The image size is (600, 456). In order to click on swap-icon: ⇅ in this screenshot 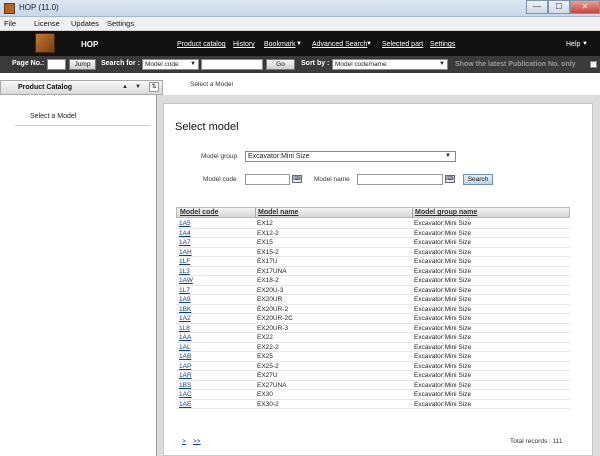, I will do `click(154, 87)`.